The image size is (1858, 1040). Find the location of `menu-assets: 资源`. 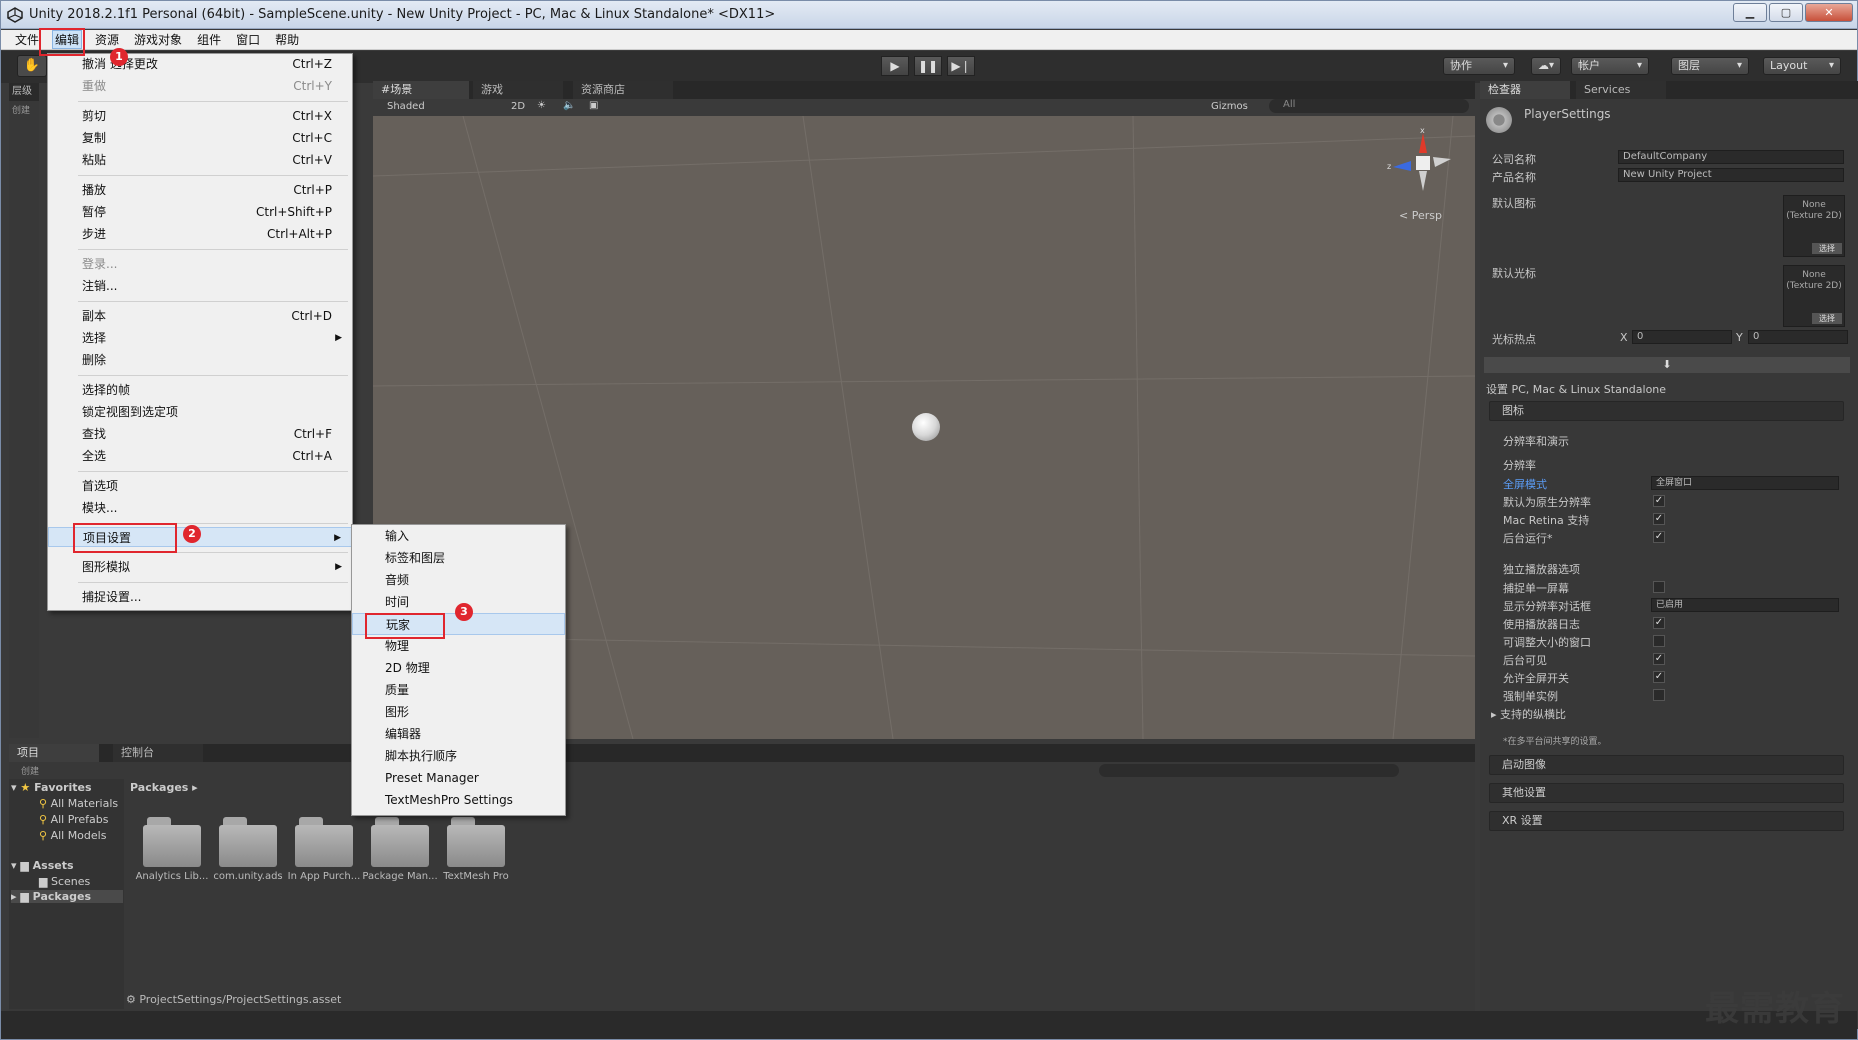

menu-assets: 资源 is located at coordinates (107, 39).